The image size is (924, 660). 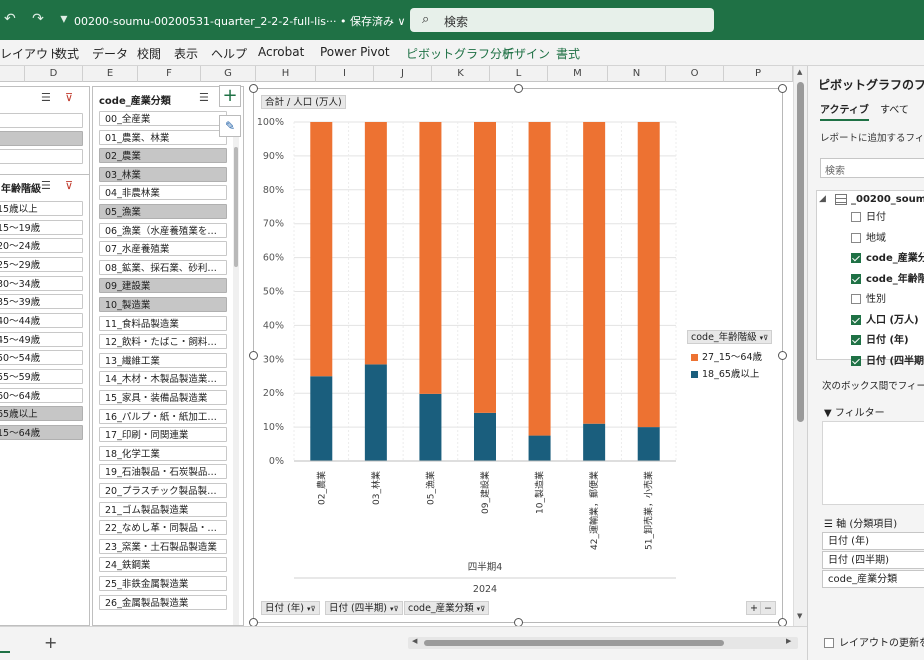 What do you see at coordinates (526, 53) in the screenshot?
I see `tab-design: デザイン` at bounding box center [526, 53].